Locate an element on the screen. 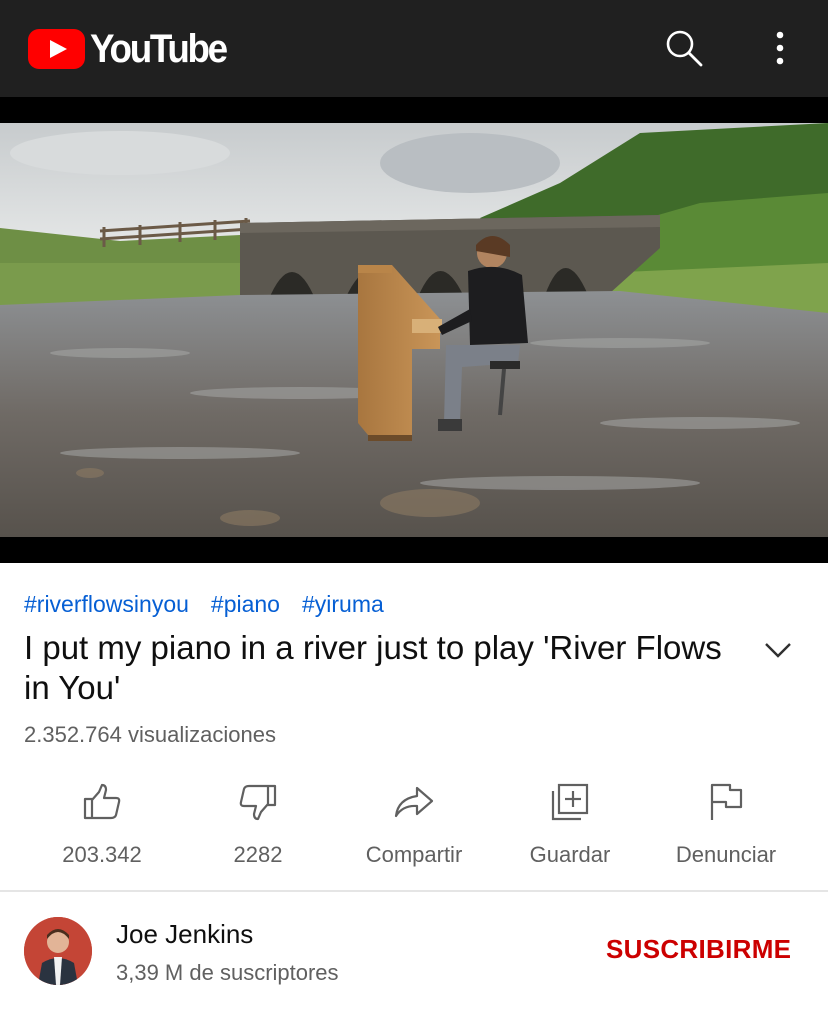 The height and width of the screenshot is (1009, 828). youtube-logo: YouTube is located at coordinates (133, 49).